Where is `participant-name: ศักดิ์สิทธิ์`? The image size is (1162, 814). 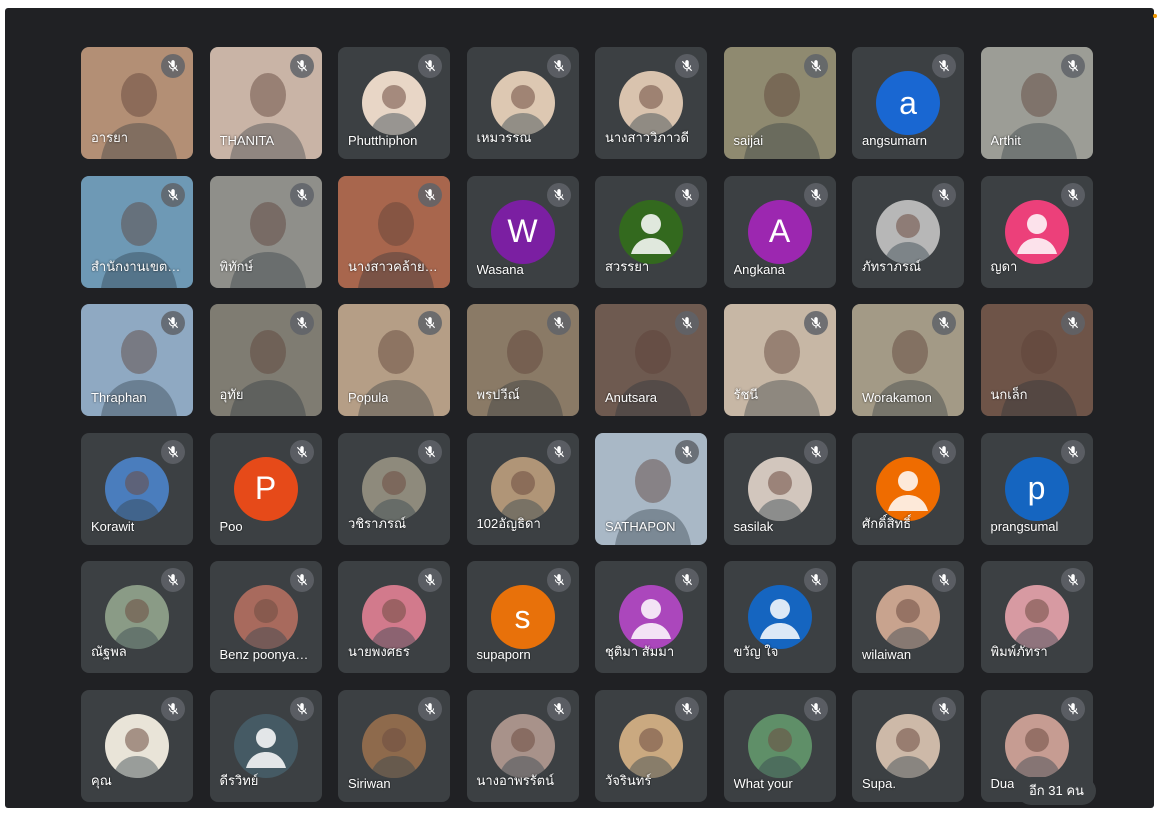
participant-name: ศักดิ์สิทธิ์ is located at coordinates (887, 523).